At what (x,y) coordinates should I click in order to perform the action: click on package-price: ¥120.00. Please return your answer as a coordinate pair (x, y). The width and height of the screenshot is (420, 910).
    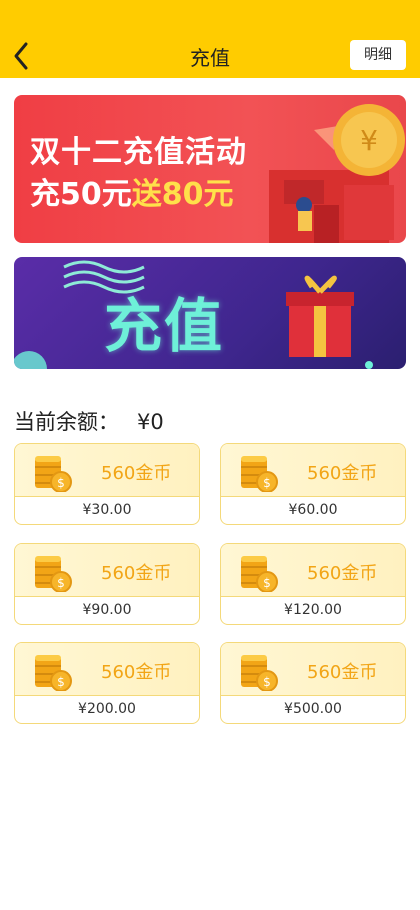
    Looking at the image, I should click on (313, 610).